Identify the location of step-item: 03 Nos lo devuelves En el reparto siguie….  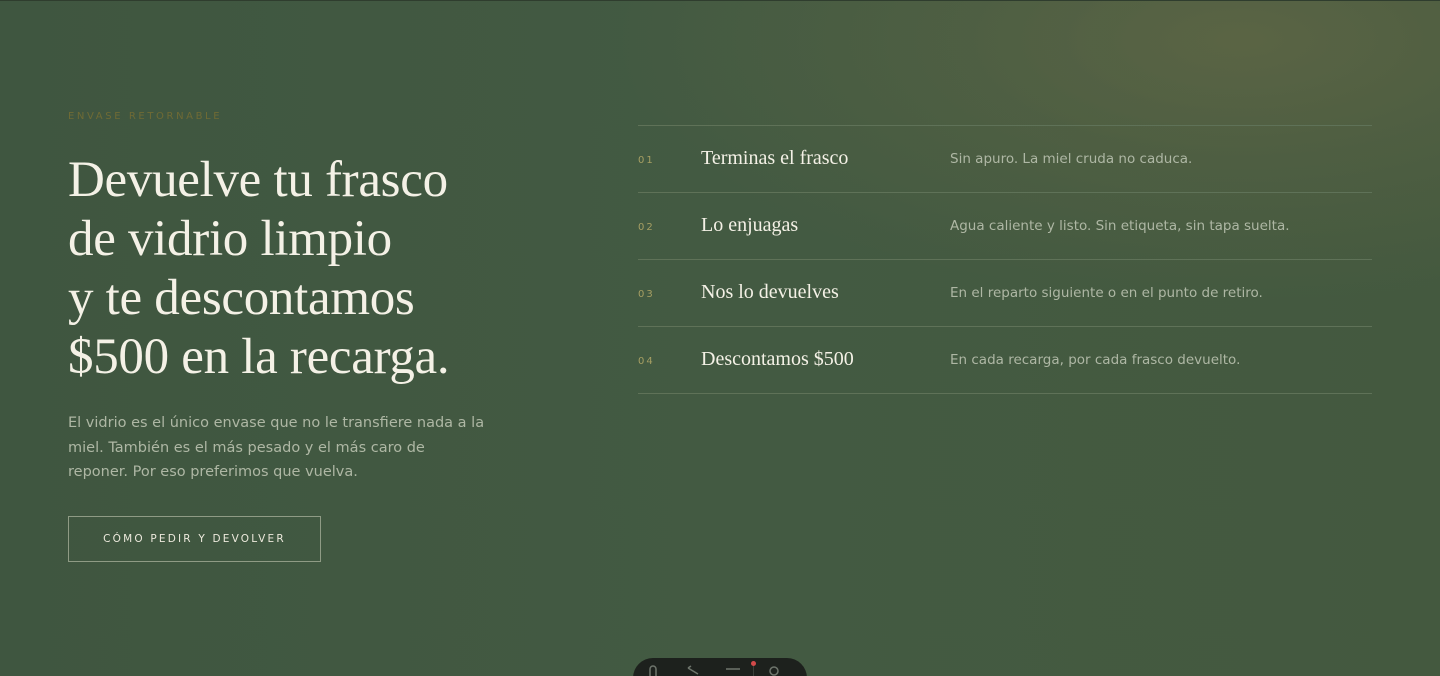
(1005, 293).